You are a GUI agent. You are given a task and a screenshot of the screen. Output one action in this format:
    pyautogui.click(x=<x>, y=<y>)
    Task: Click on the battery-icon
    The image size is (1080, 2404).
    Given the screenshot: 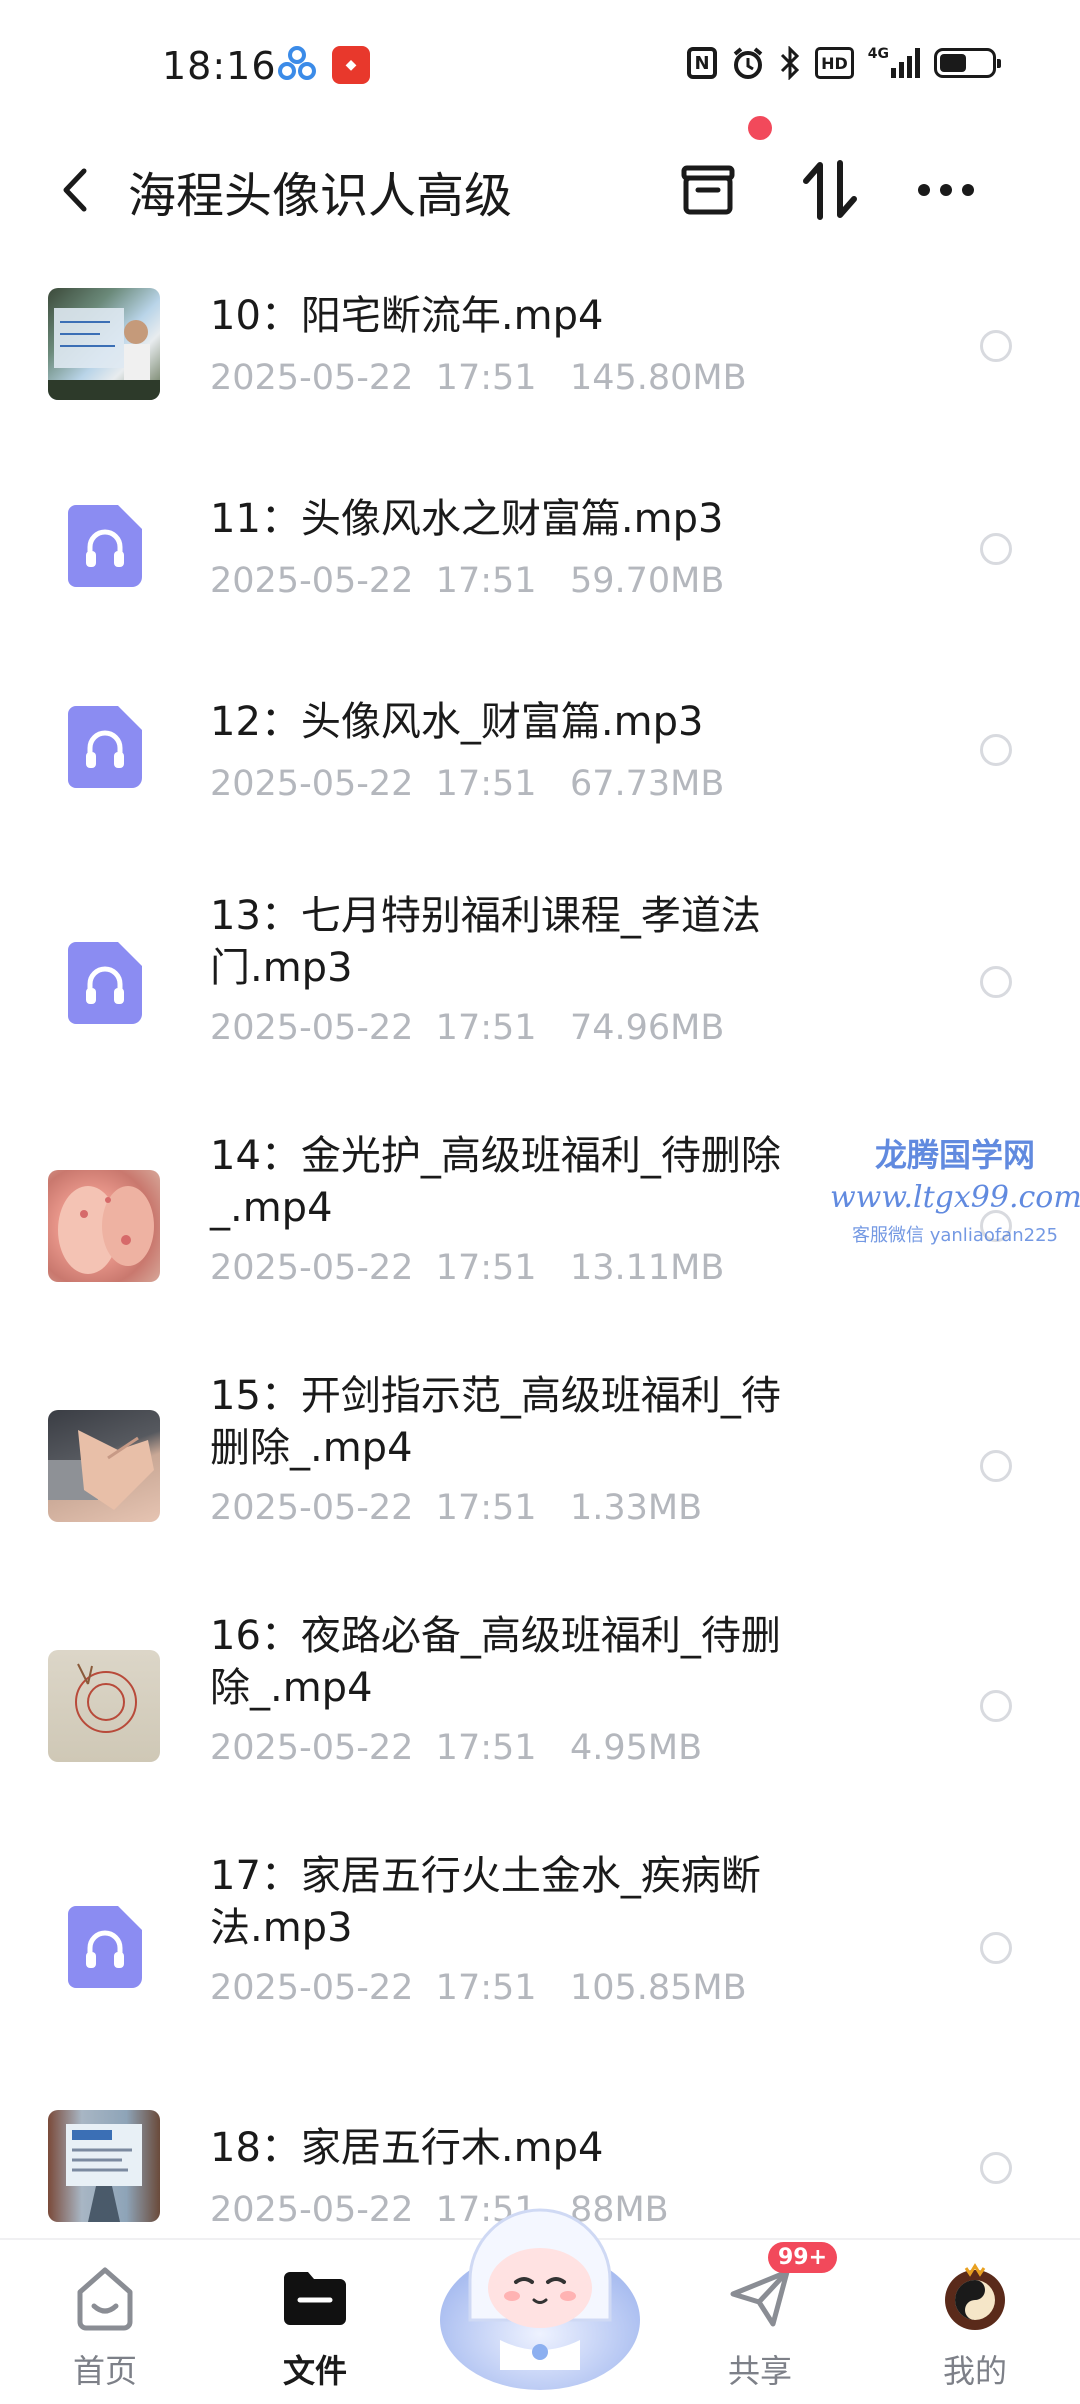 What is the action you would take?
    pyautogui.click(x=967, y=63)
    